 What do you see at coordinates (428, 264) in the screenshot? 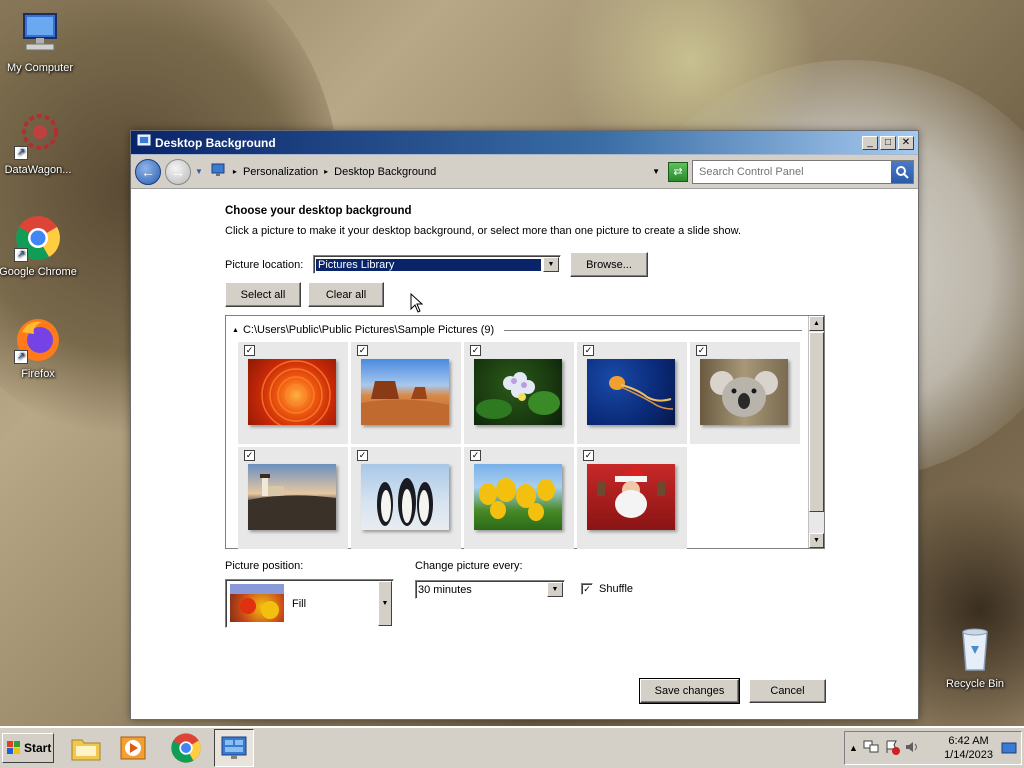
I see `picture-location-value: Pictures Library` at bounding box center [428, 264].